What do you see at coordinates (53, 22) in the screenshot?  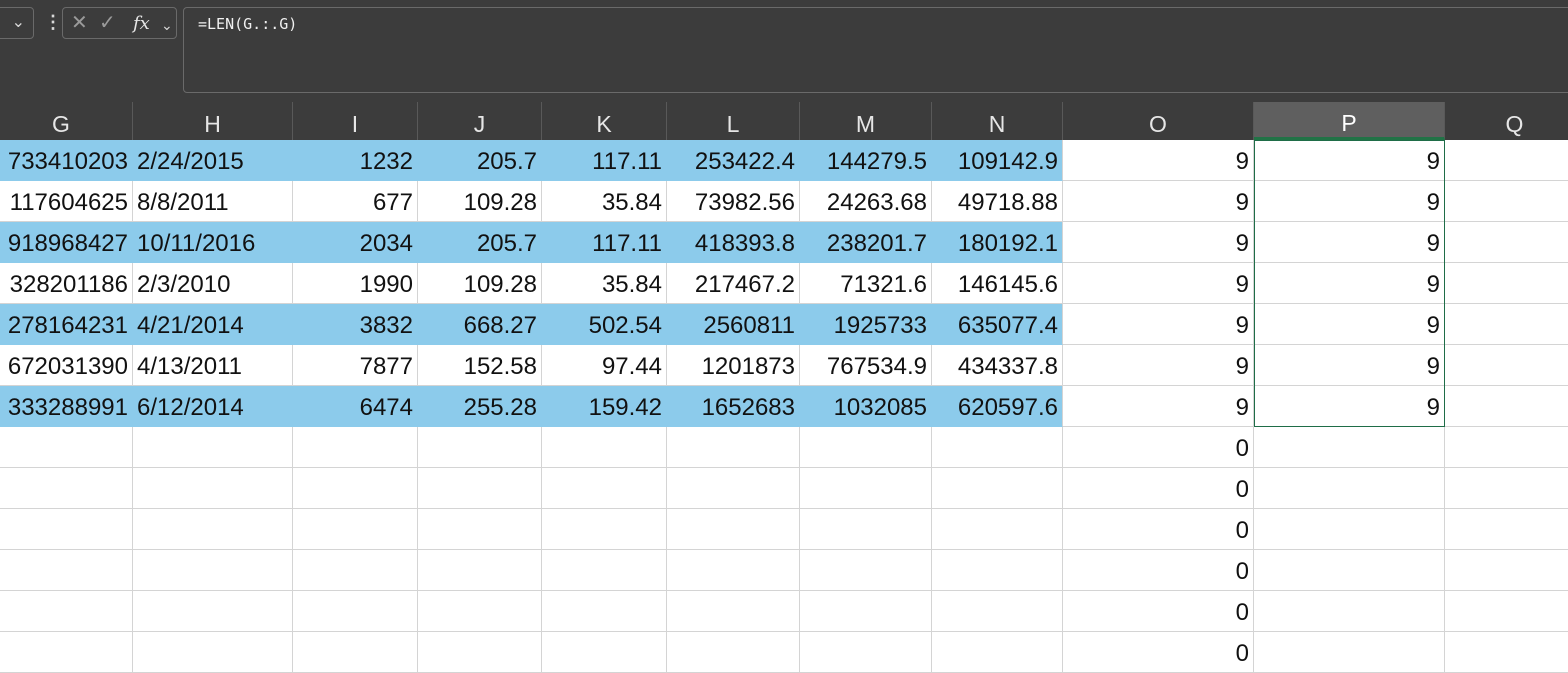 I see `more-options-icon: ⋮` at bounding box center [53, 22].